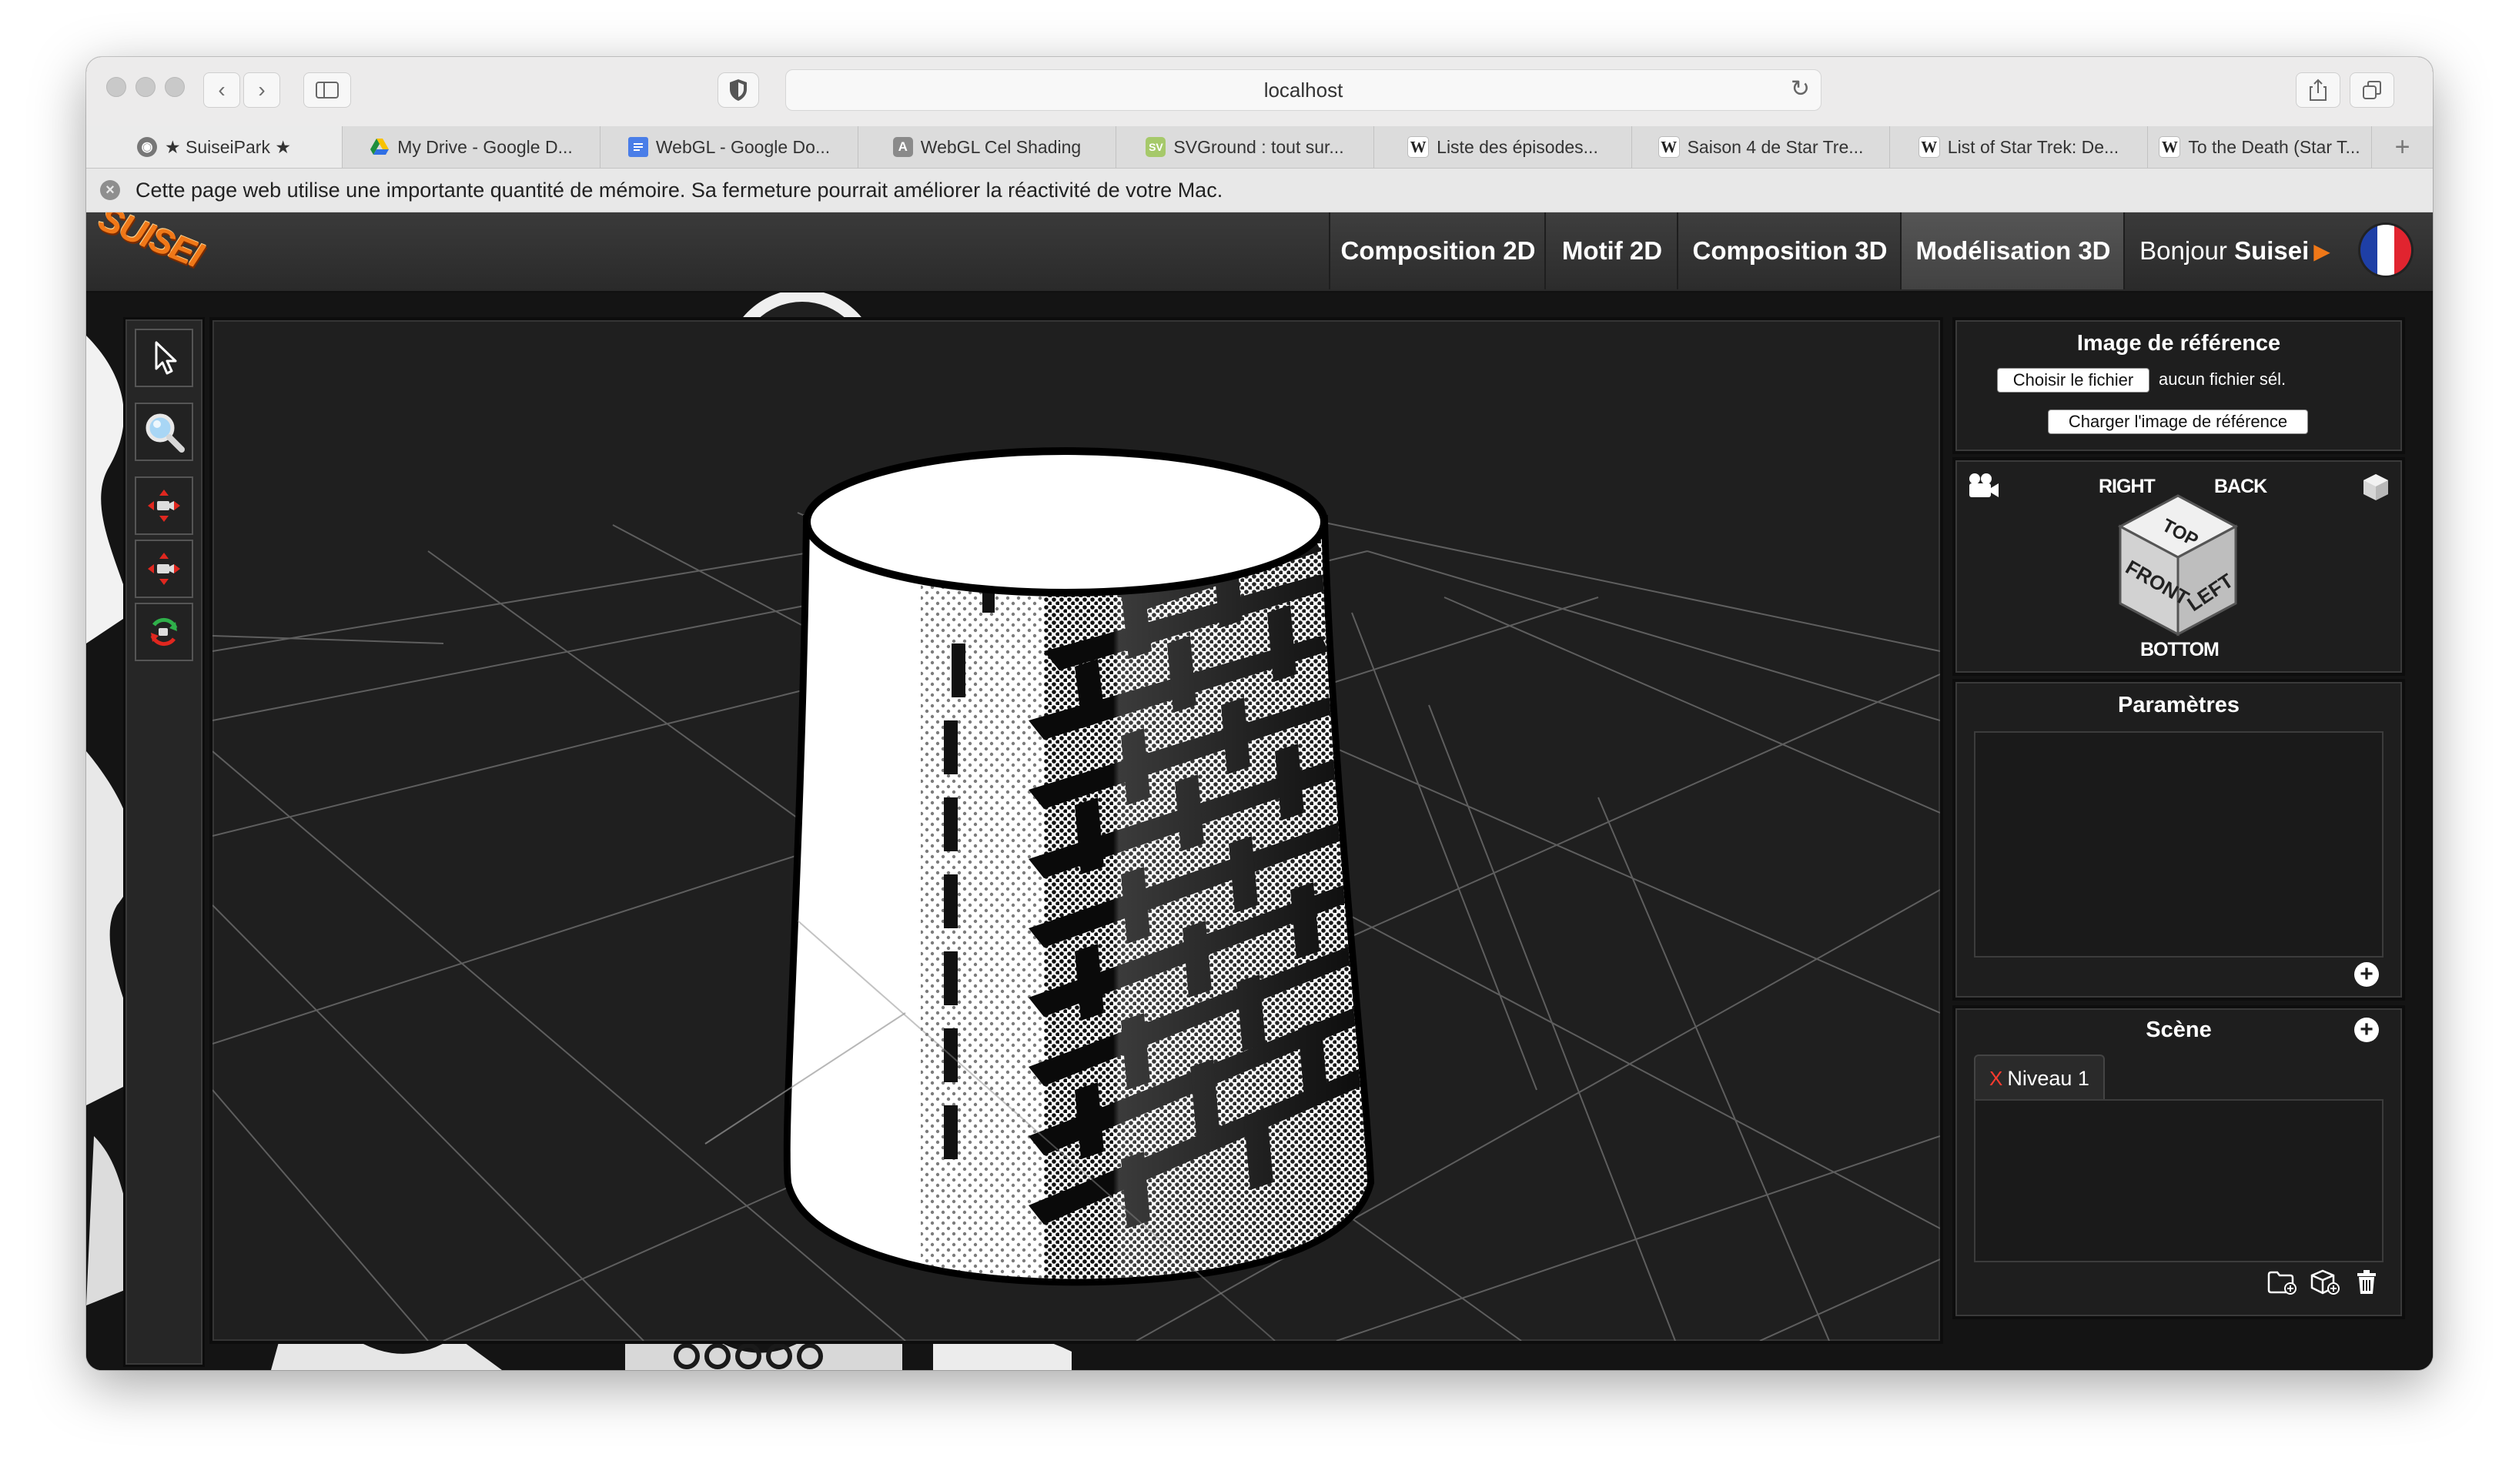 The height and width of the screenshot is (1484, 2519). What do you see at coordinates (2325, 1283) in the screenshot?
I see `add-object-cube-icon` at bounding box center [2325, 1283].